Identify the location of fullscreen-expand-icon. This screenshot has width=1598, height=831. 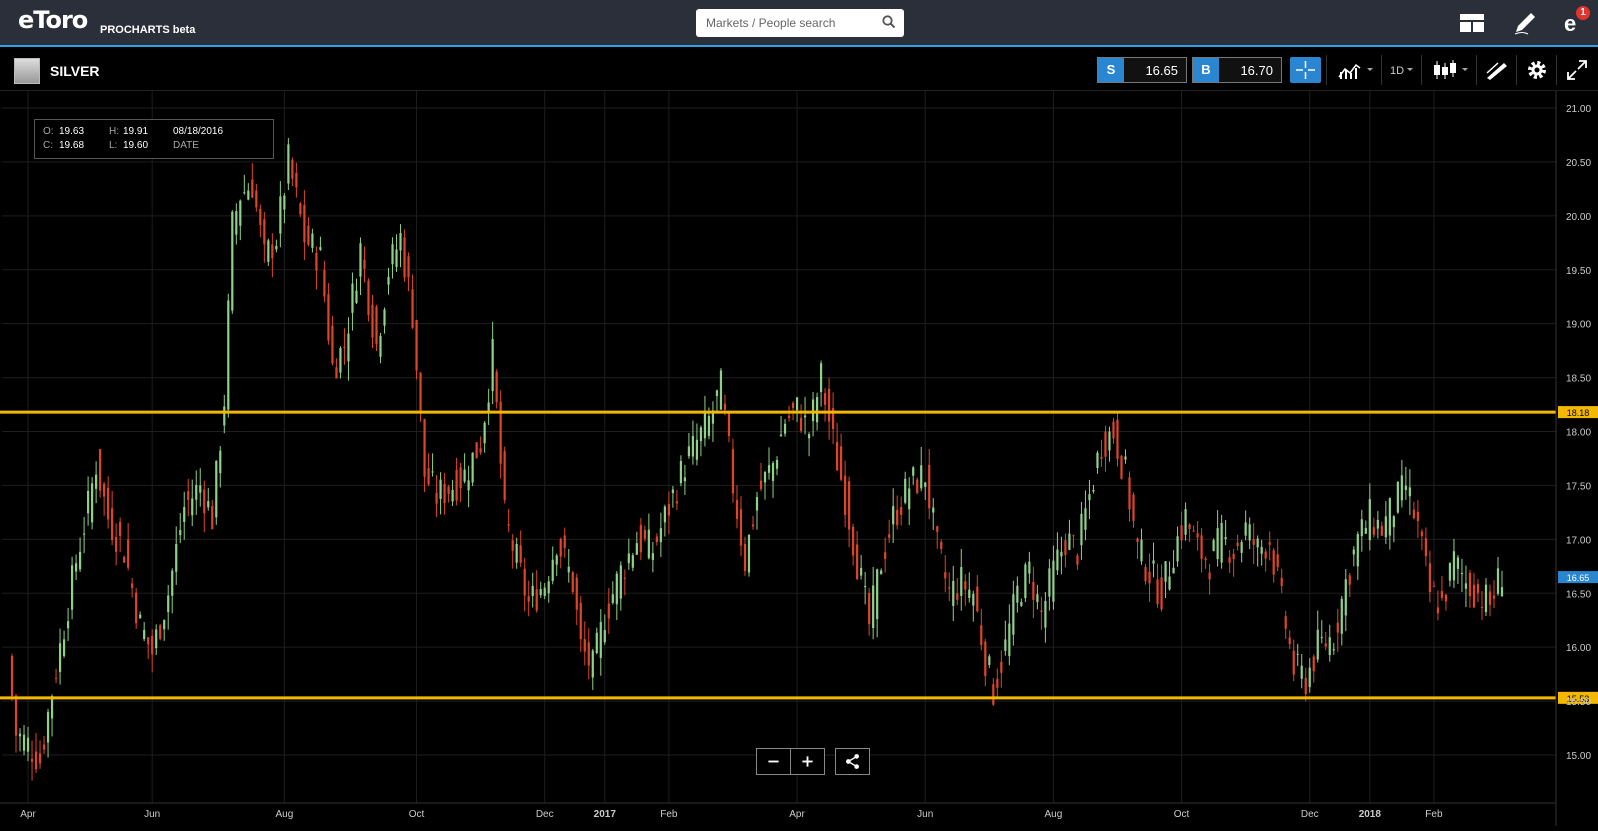
(1577, 70).